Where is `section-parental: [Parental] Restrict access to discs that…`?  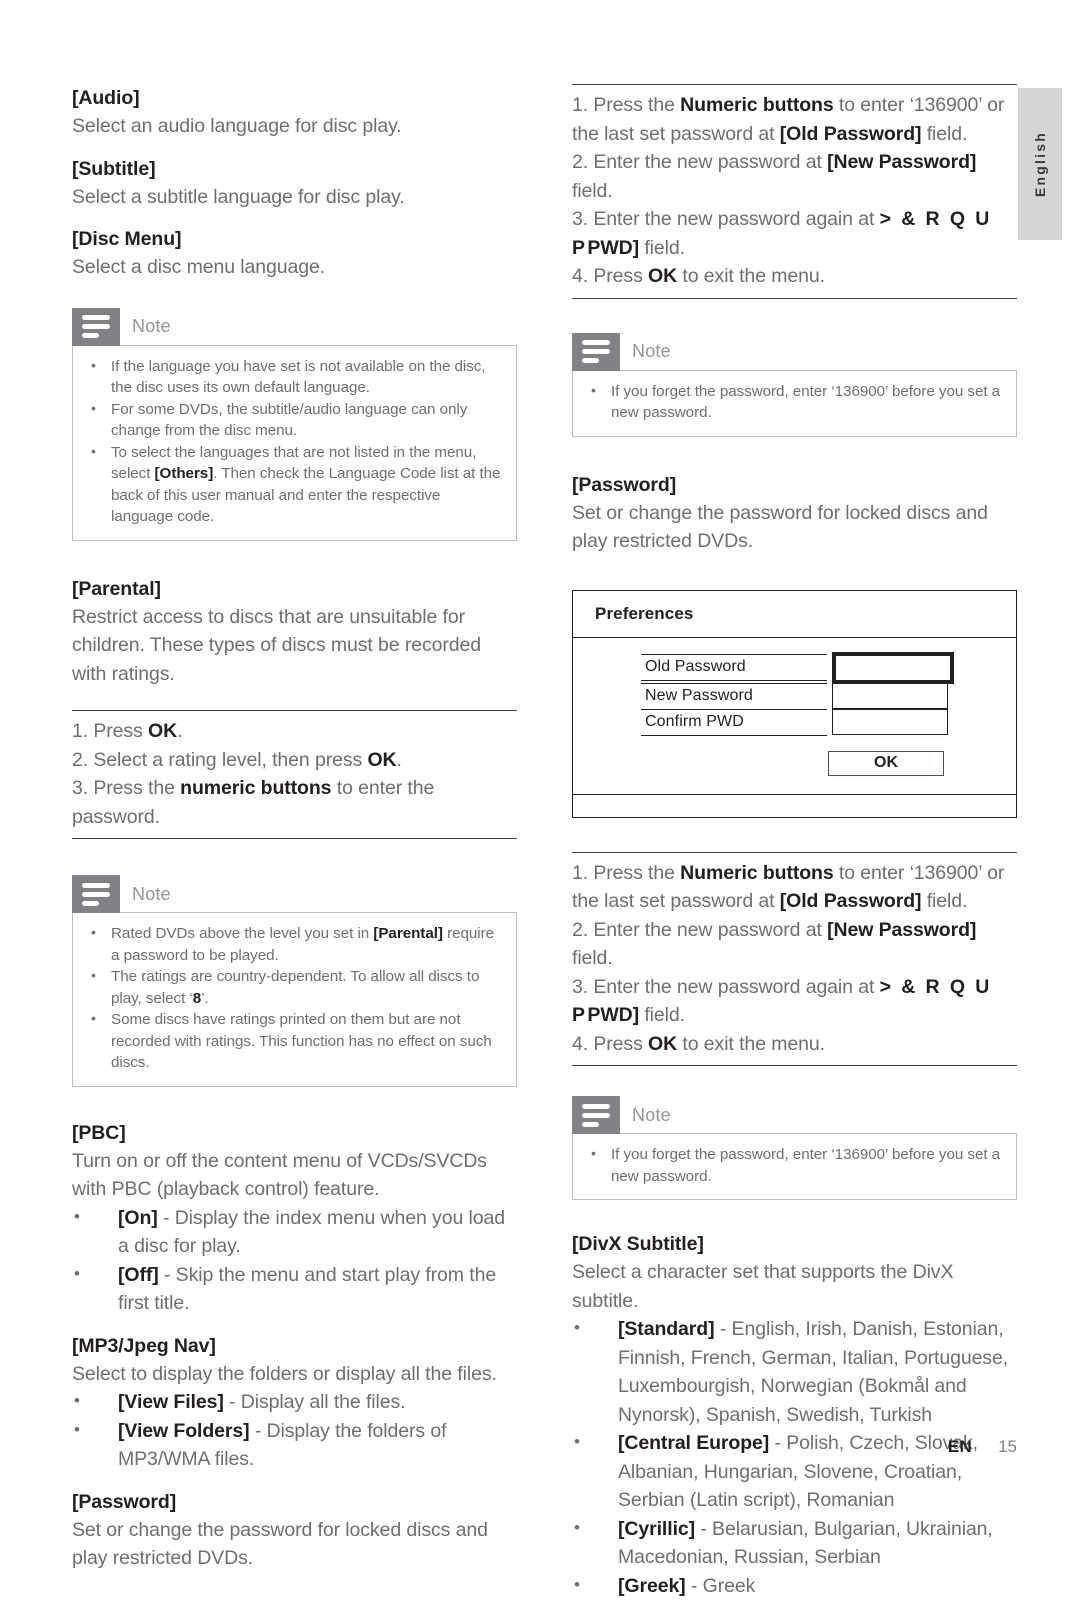 section-parental: [Parental] Restrict access to discs that… is located at coordinates (294, 632).